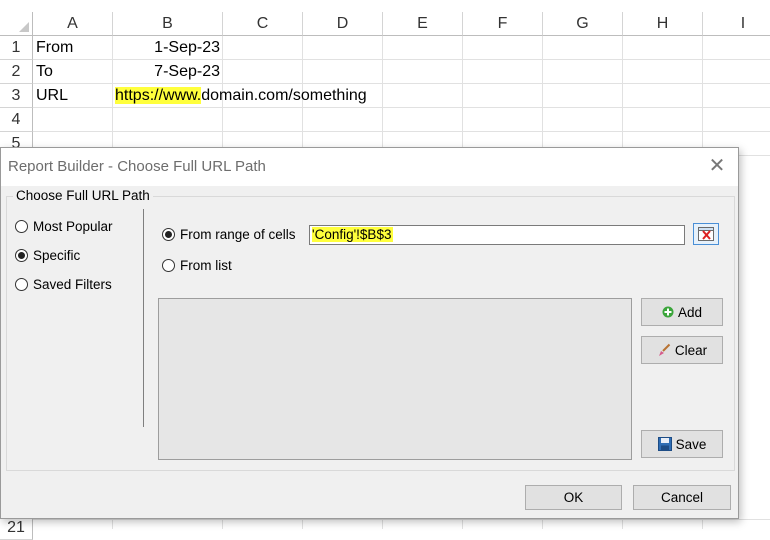 The height and width of the screenshot is (540, 770). I want to click on row-header-1: 1, so click(16, 48).